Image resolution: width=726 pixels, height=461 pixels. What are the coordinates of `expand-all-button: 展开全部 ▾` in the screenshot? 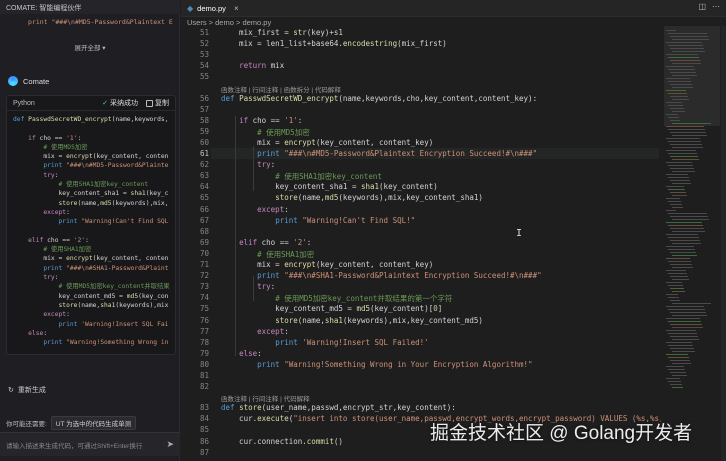 It's located at (90, 47).